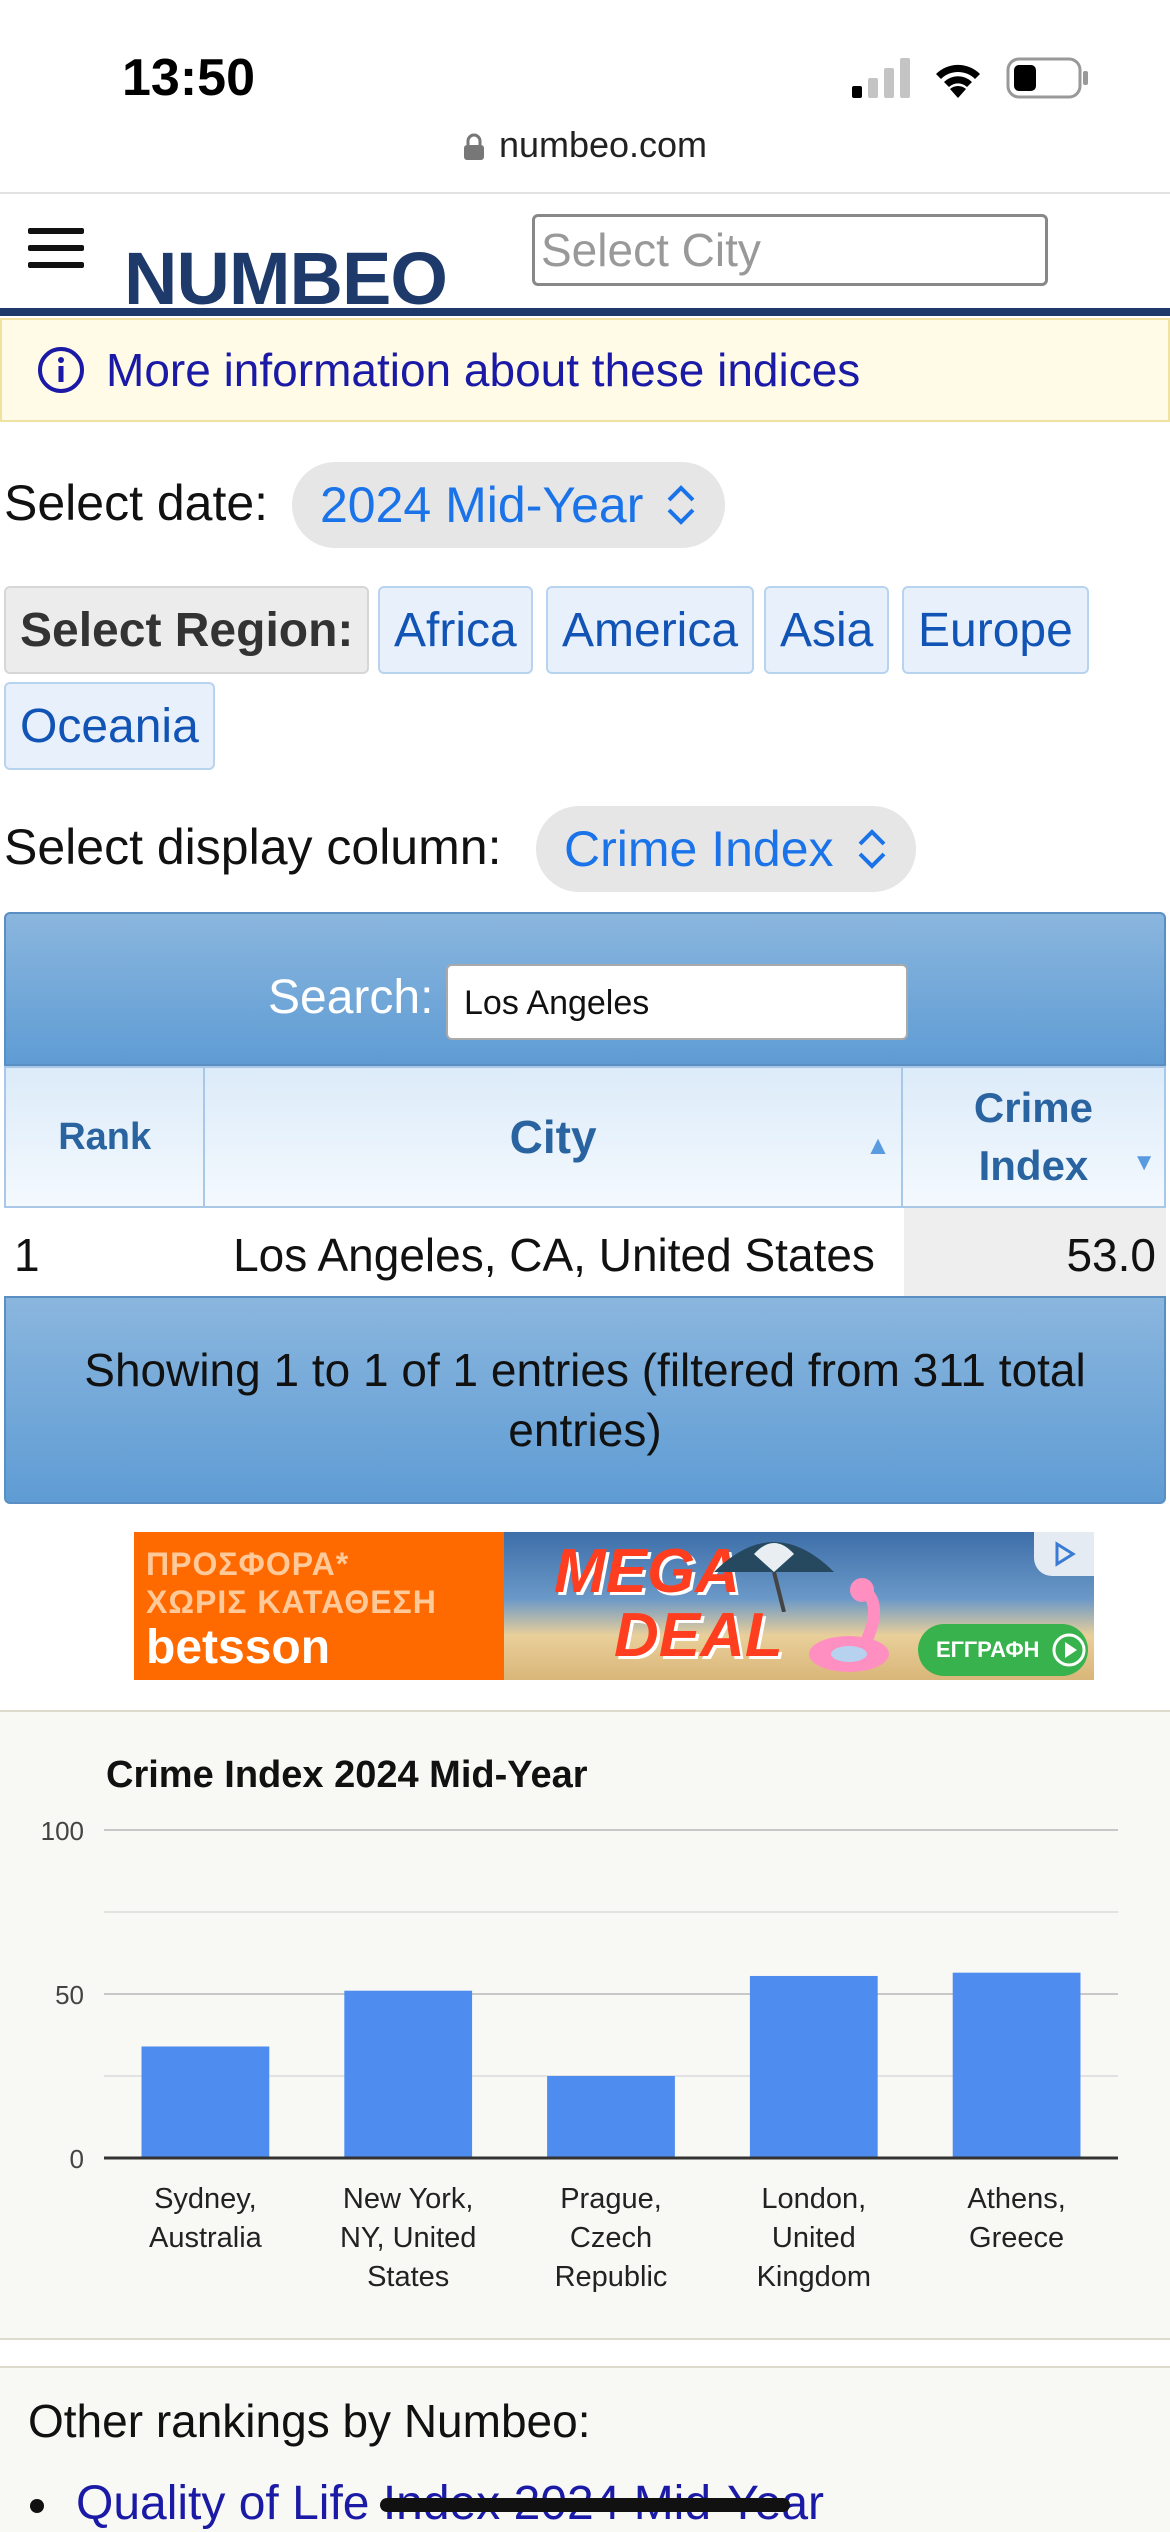 This screenshot has height=2532, width=1170. I want to click on cell-rank: 1, so click(27, 1255).